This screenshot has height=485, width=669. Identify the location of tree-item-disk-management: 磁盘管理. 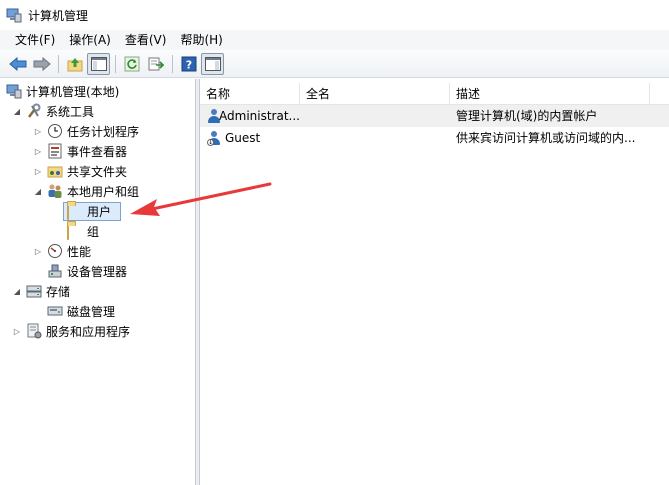
(81, 311).